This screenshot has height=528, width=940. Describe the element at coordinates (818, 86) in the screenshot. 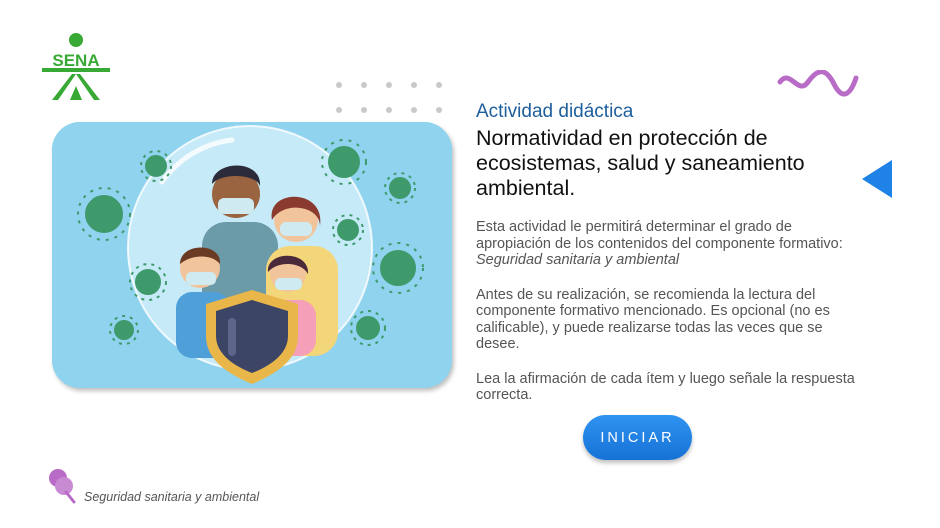

I see `decorative-squiggle` at that location.